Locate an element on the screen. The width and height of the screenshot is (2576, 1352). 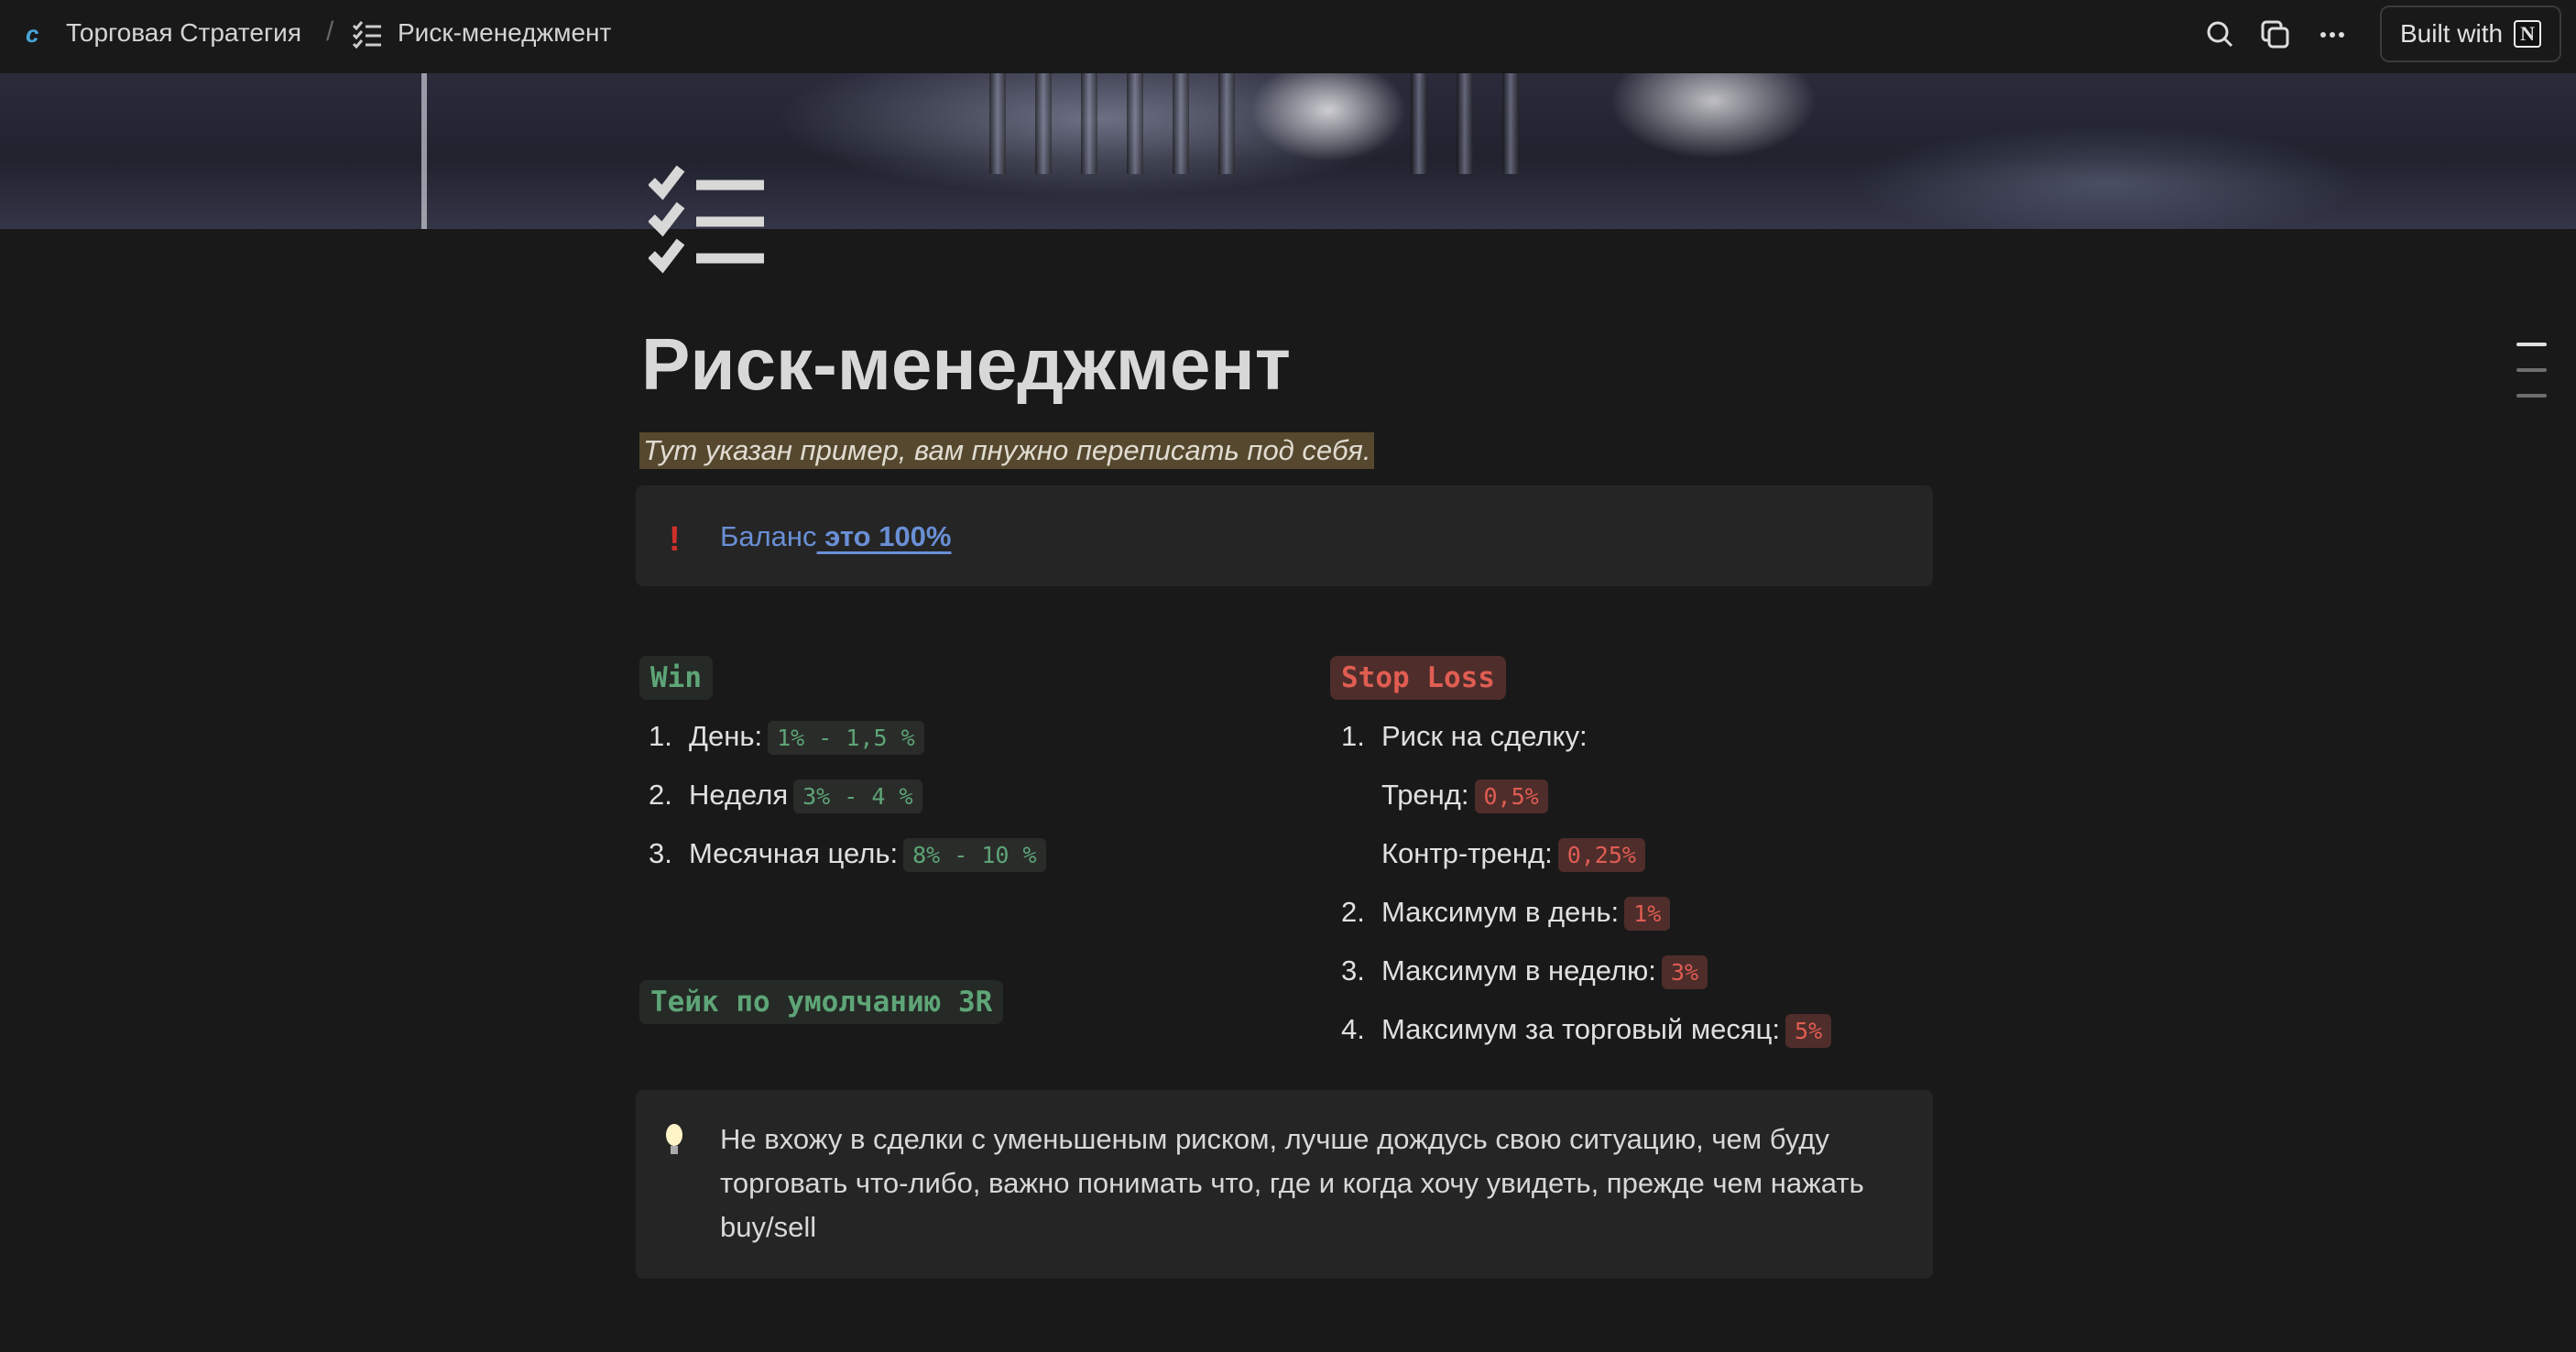
list-item: 2. Неделя 3% - 4 % is located at coordinates (786, 796).